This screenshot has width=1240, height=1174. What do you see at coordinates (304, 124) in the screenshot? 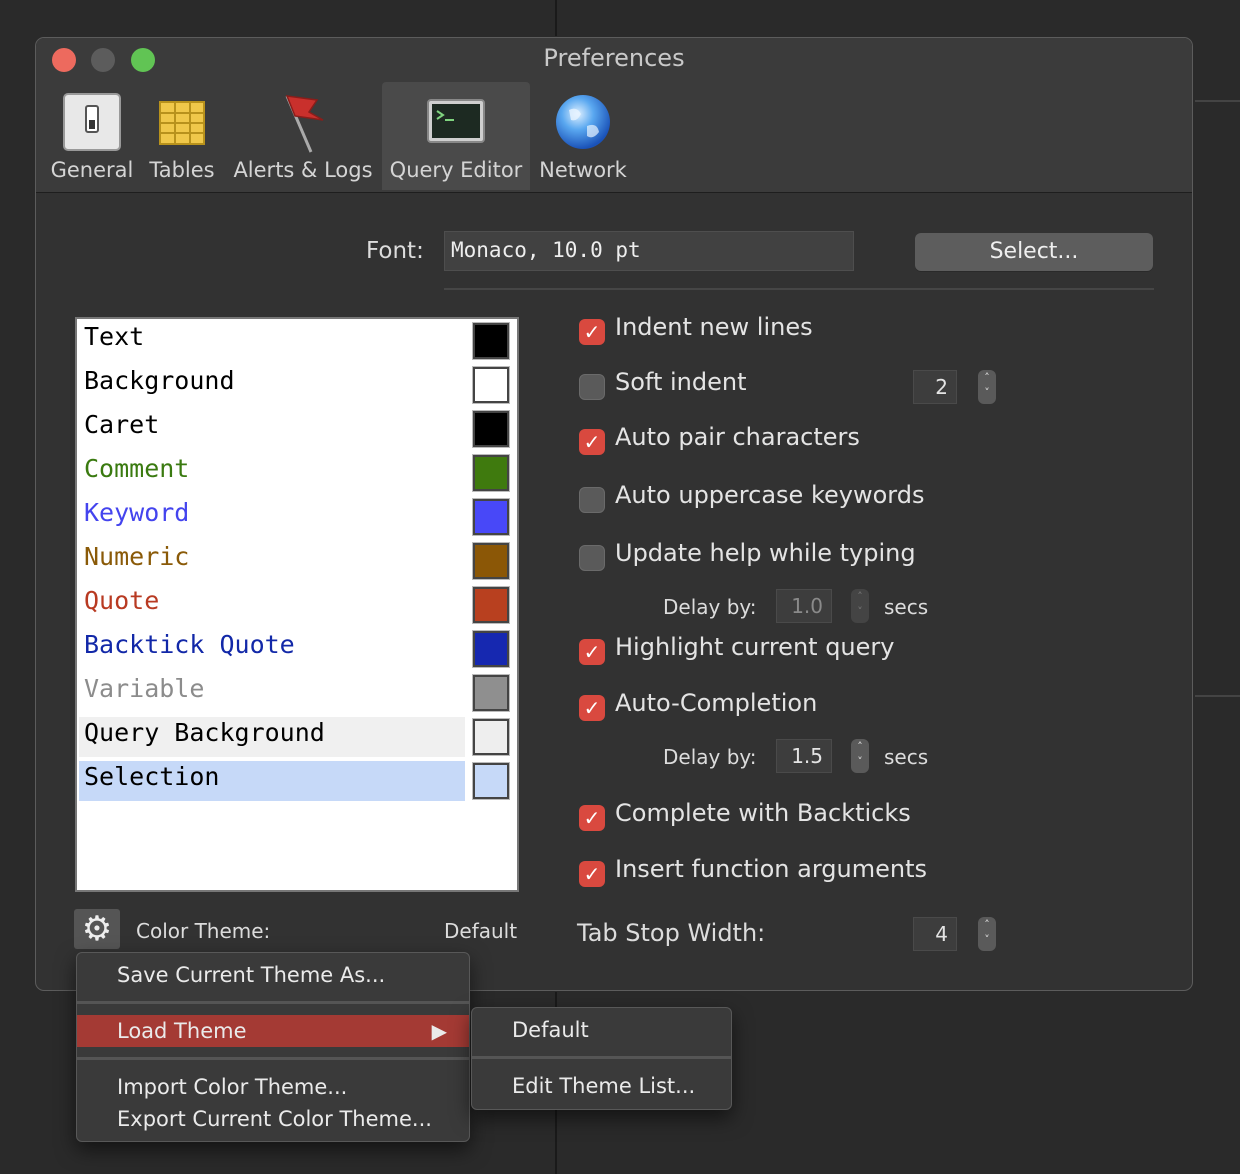
I see `flag-icon` at bounding box center [304, 124].